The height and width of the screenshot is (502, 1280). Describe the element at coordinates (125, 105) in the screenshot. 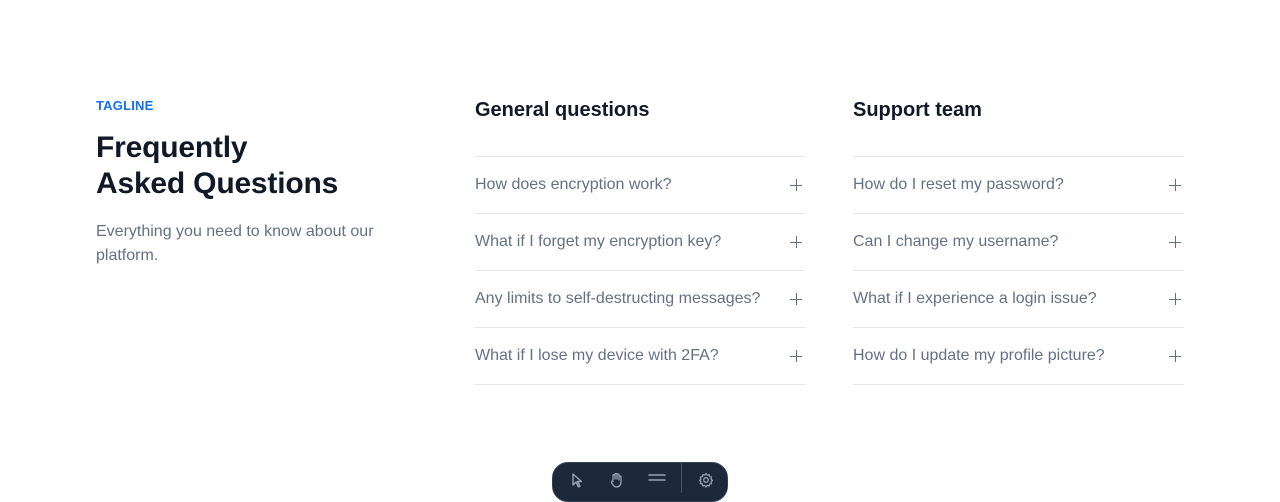

I see `tagline: TAGLINE` at that location.